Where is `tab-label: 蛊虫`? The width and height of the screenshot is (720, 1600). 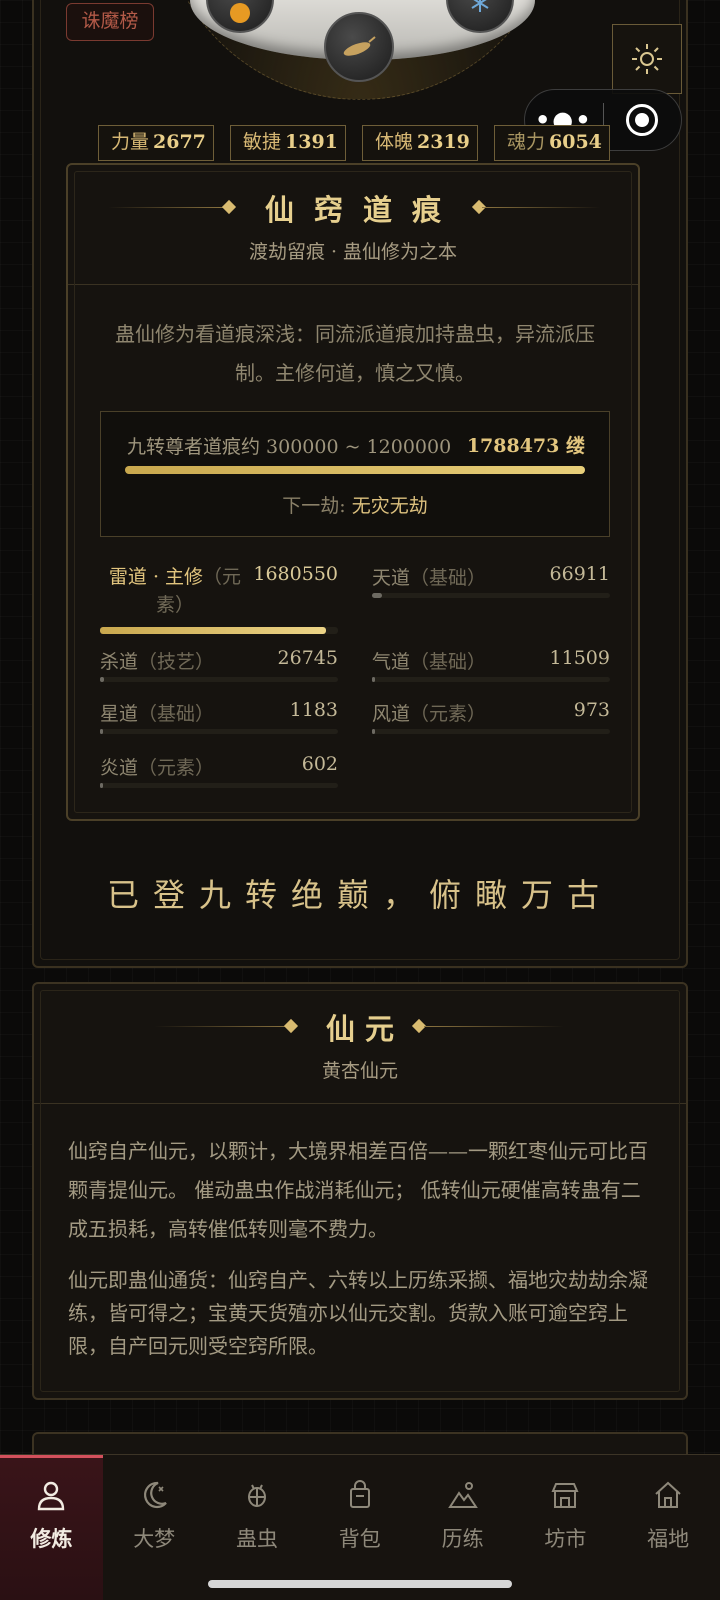 tab-label: 蛊虫 is located at coordinates (256, 1539).